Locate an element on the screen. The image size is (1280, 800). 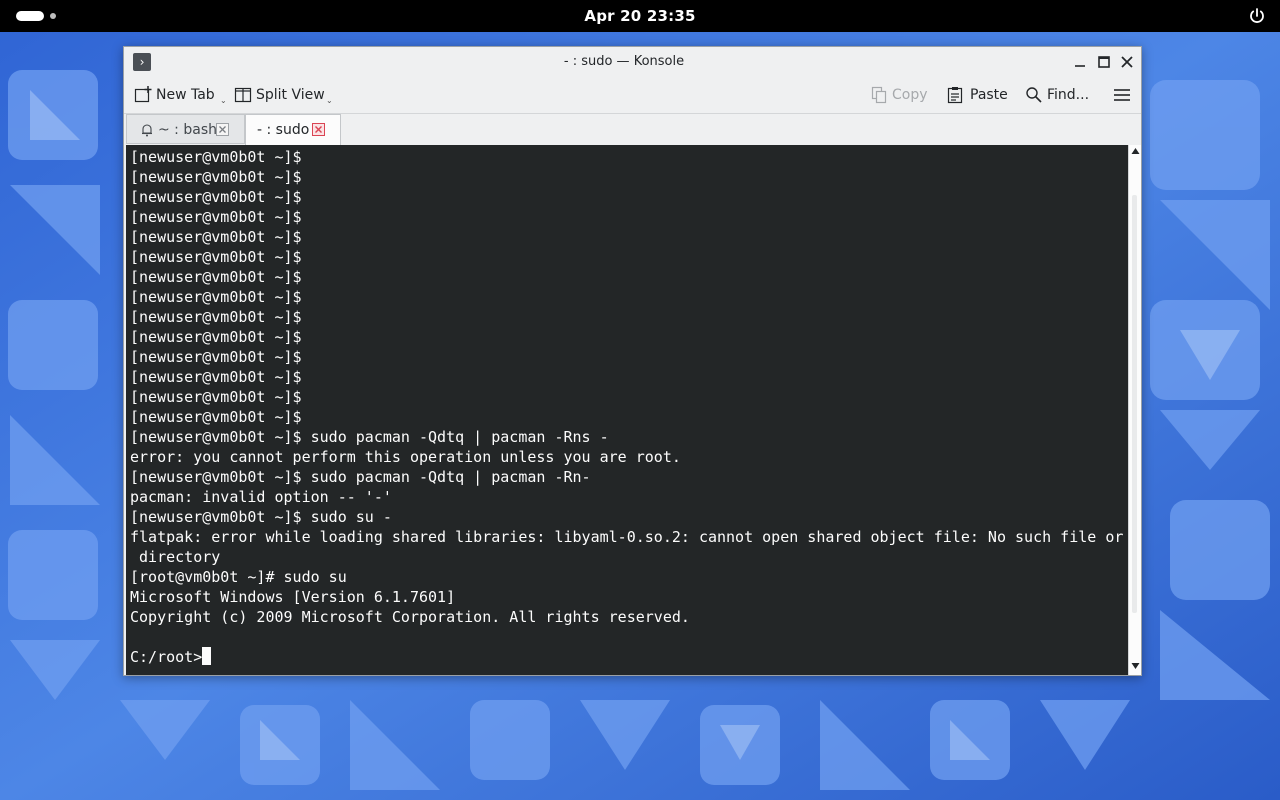
paste-button: Paste is located at coordinates (978, 95).